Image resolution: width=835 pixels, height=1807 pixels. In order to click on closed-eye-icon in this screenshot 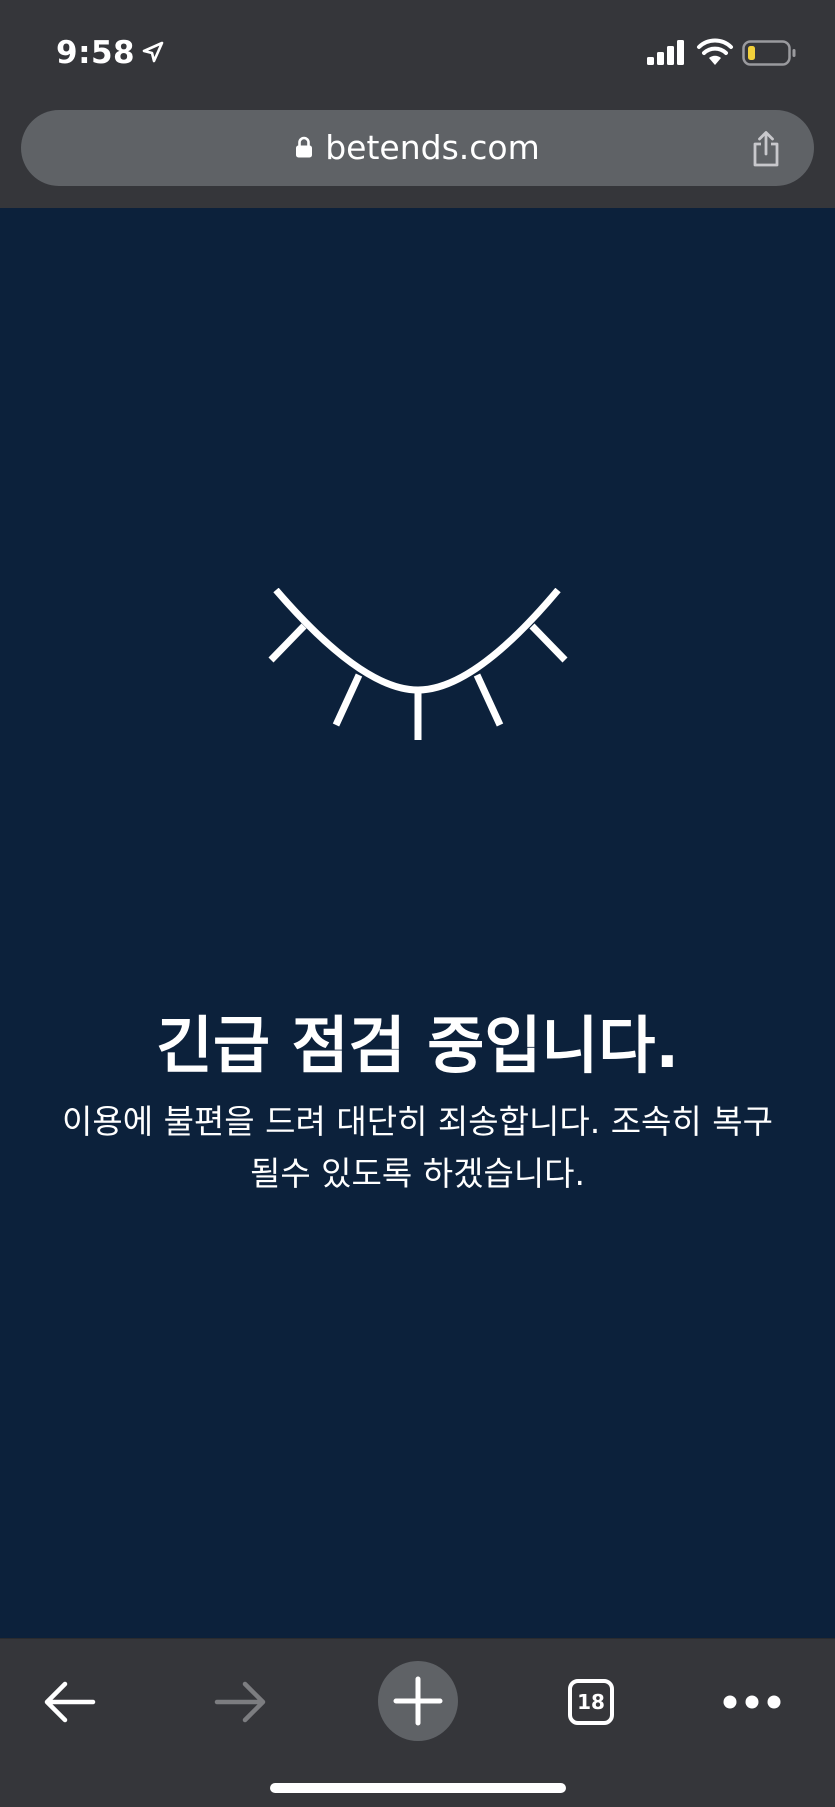, I will do `click(418, 664)`.